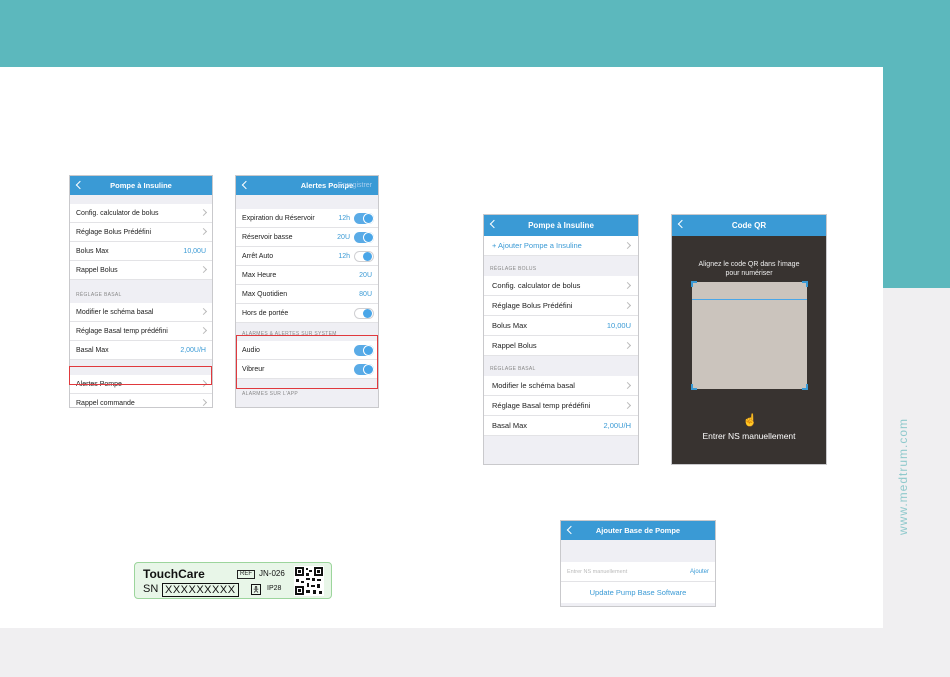 The height and width of the screenshot is (677, 950). I want to click on enter-sn-manually-button: Entrer NS manuellement, so click(749, 436).